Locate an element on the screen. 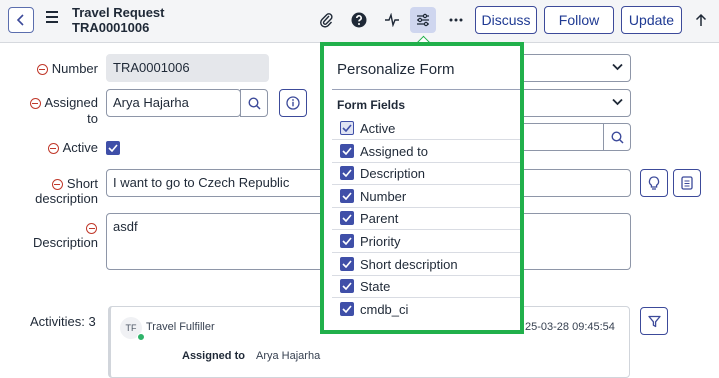  update-button: Update is located at coordinates (651, 20).